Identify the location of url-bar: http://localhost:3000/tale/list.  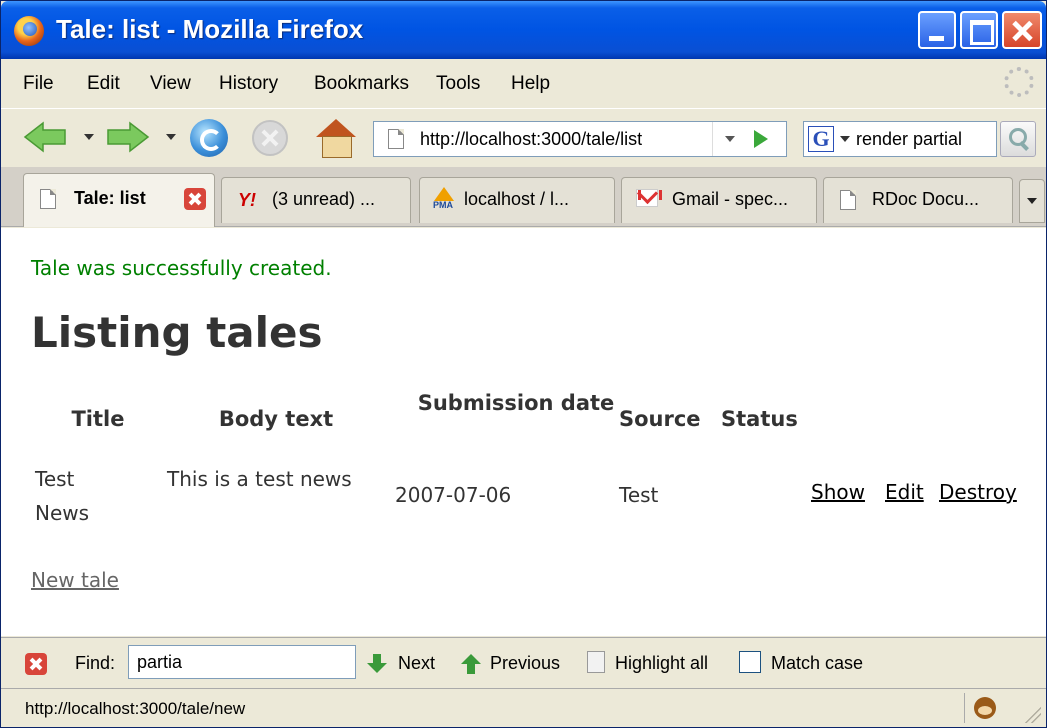
(580, 139).